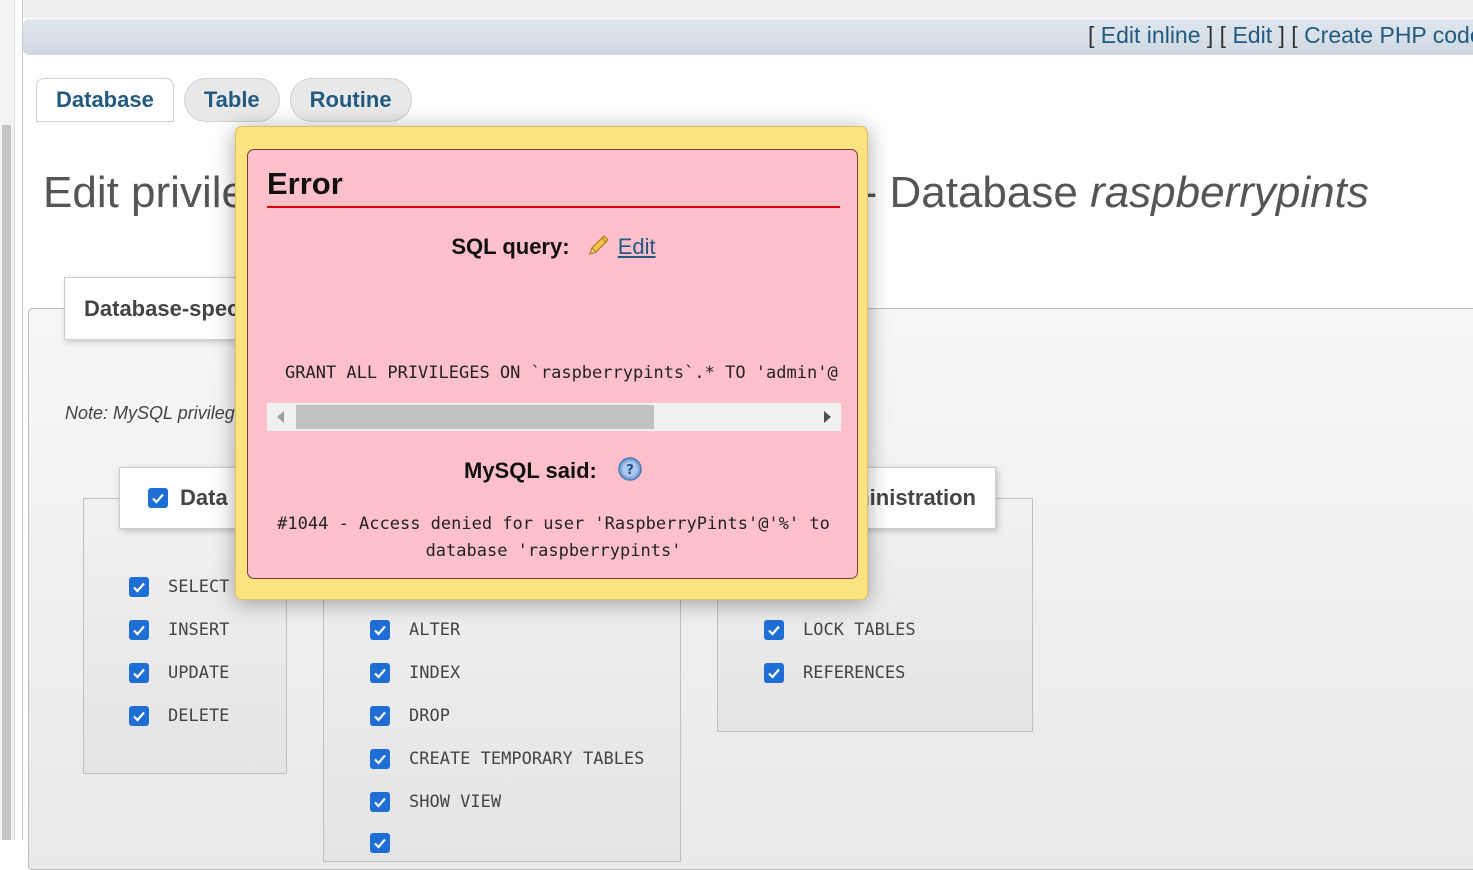 This screenshot has height=870, width=1473. I want to click on left-scrollbar-thumb, so click(6, 482).